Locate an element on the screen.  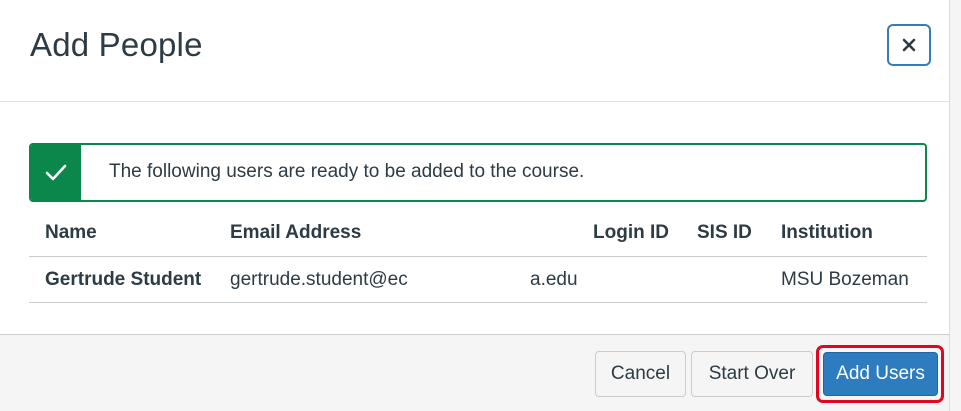
user-email-start: gertrude.student@ec is located at coordinates (319, 279).